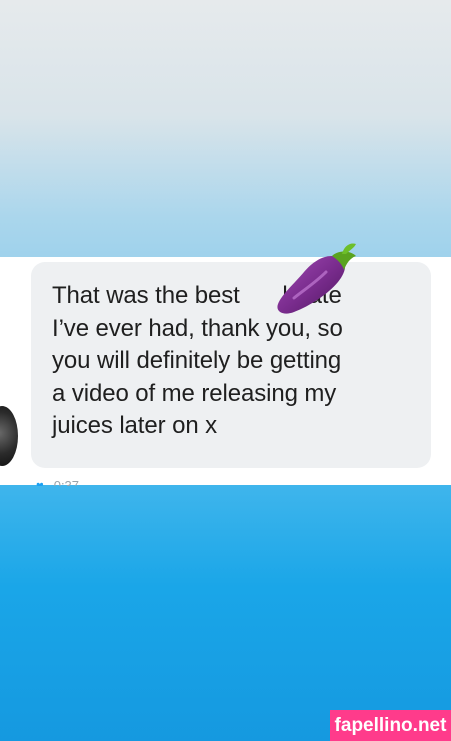  I want to click on message-line-2: I’ve ever had, thank you, so, so click(197, 328).